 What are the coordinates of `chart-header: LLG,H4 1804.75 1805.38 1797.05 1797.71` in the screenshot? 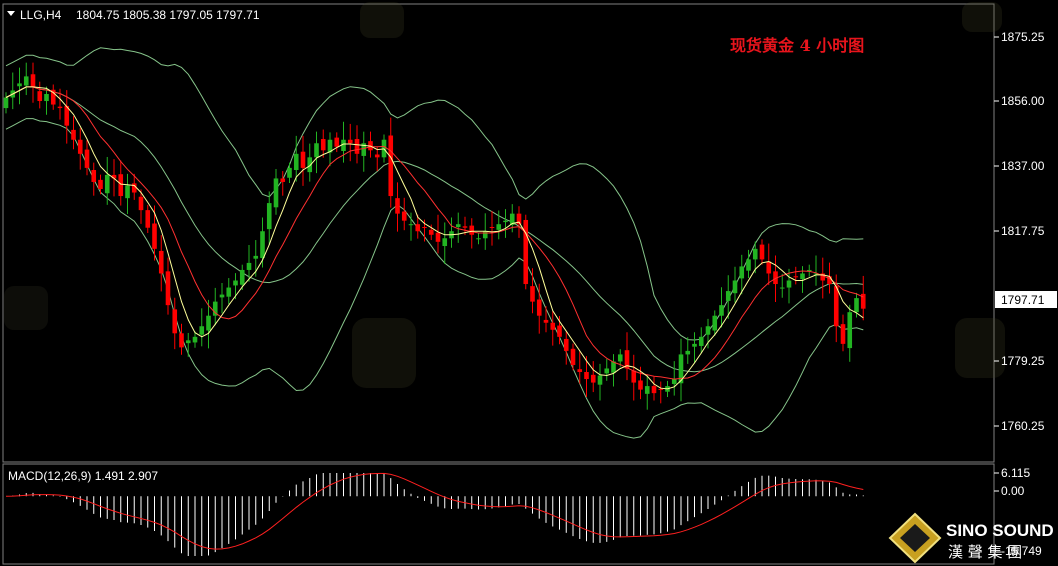 It's located at (133, 15).